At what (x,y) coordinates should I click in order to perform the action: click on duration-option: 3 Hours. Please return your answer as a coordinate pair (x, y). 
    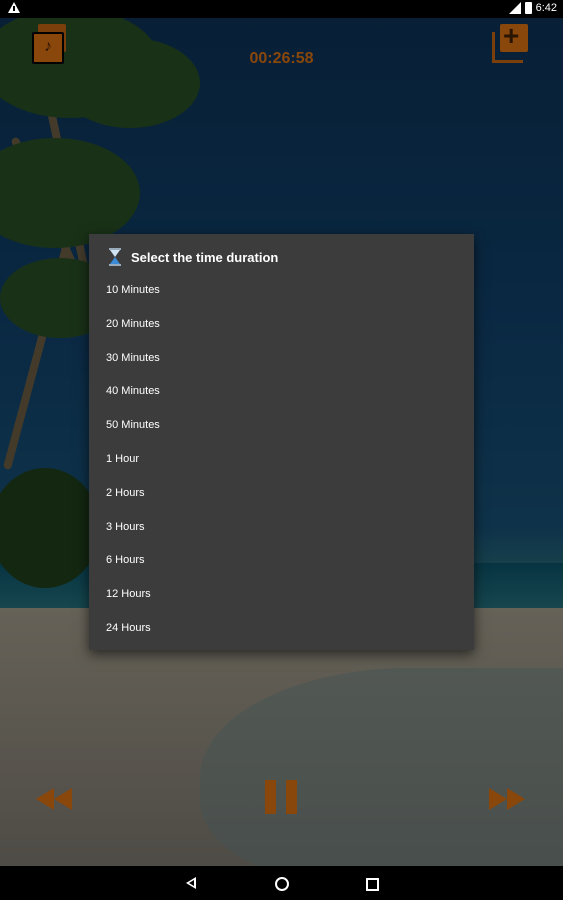
    Looking at the image, I should click on (281, 528).